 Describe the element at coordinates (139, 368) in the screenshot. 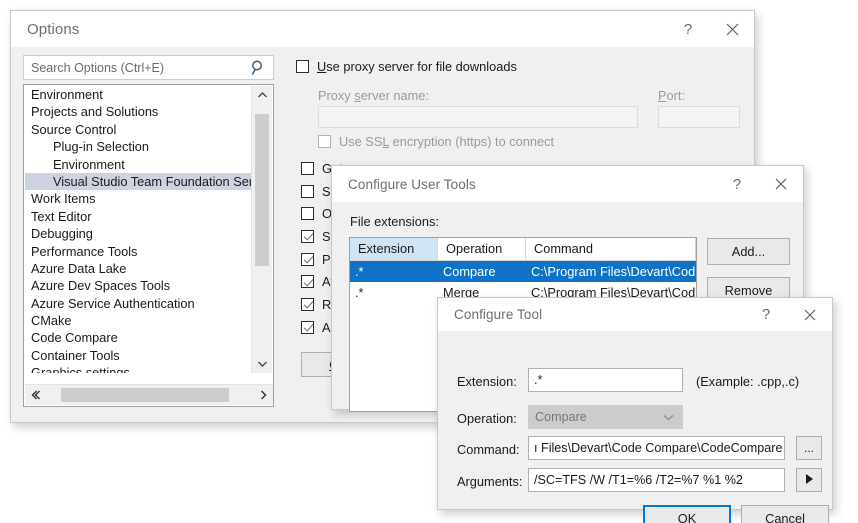

I see `tree-item: Graphics settings` at that location.